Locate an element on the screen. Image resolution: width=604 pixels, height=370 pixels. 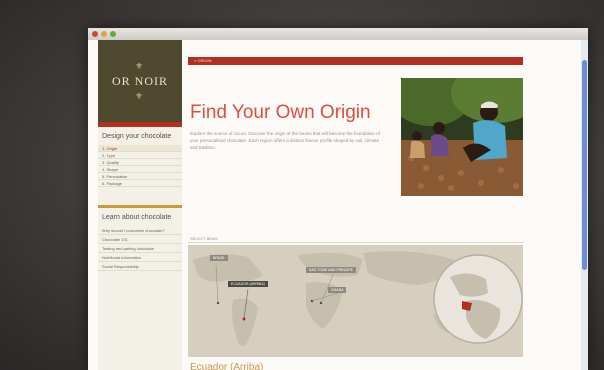
country-title: Ecuador (Arriba) is located at coordinates (227, 366).